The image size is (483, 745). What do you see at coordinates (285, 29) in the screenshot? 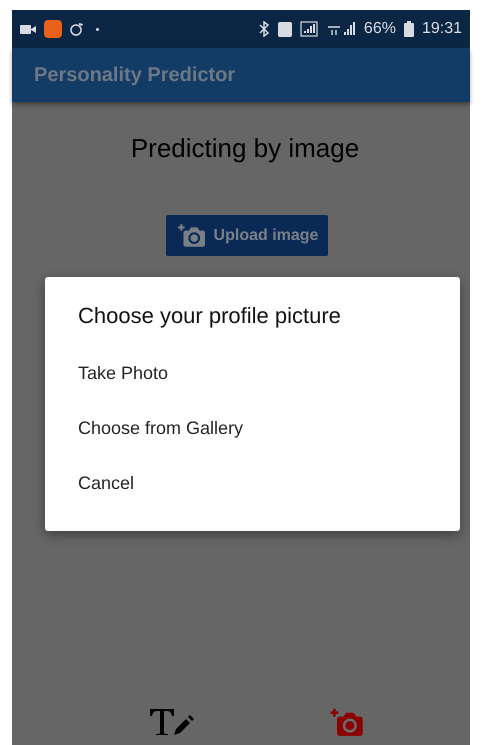
I see `sim-icon` at bounding box center [285, 29].